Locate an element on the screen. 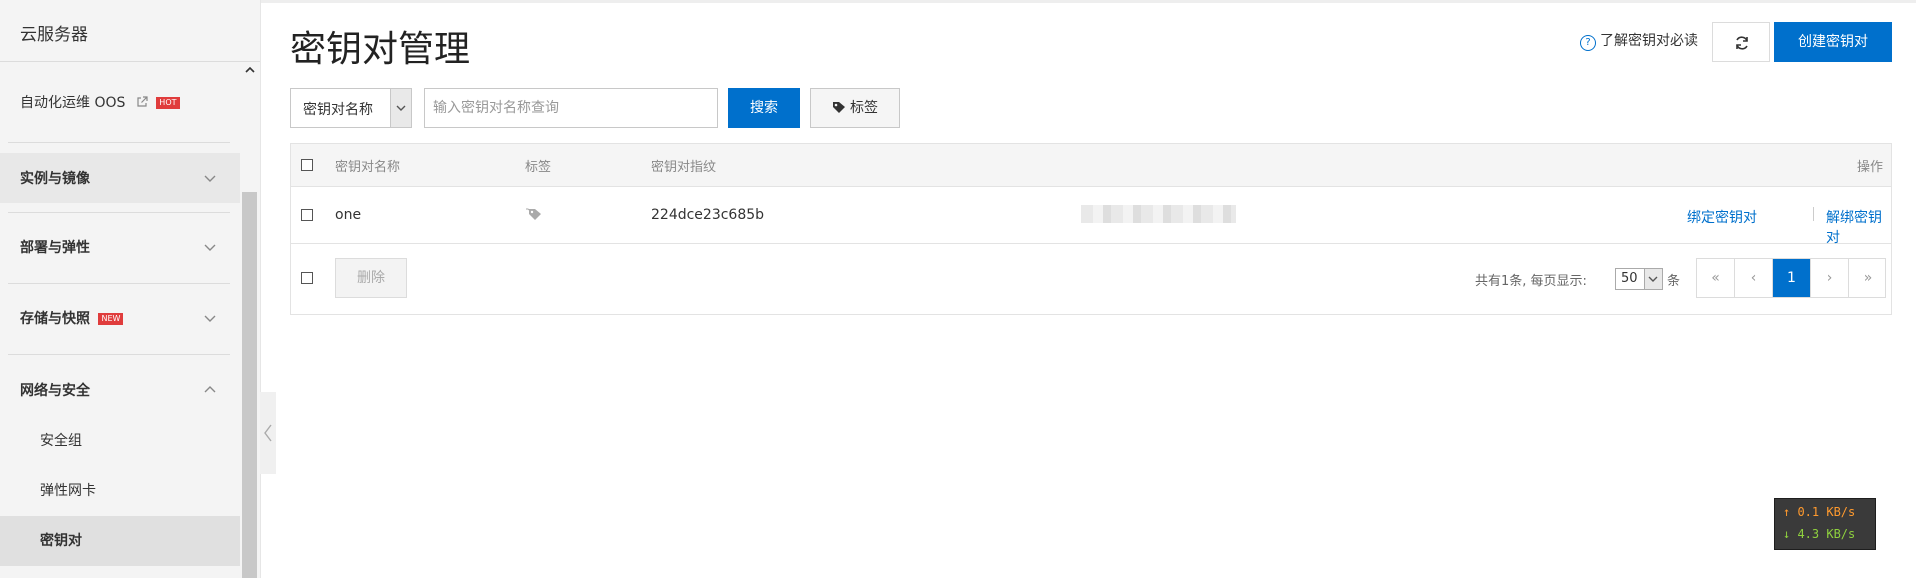  page-1-button: 1 is located at coordinates (1792, 278).